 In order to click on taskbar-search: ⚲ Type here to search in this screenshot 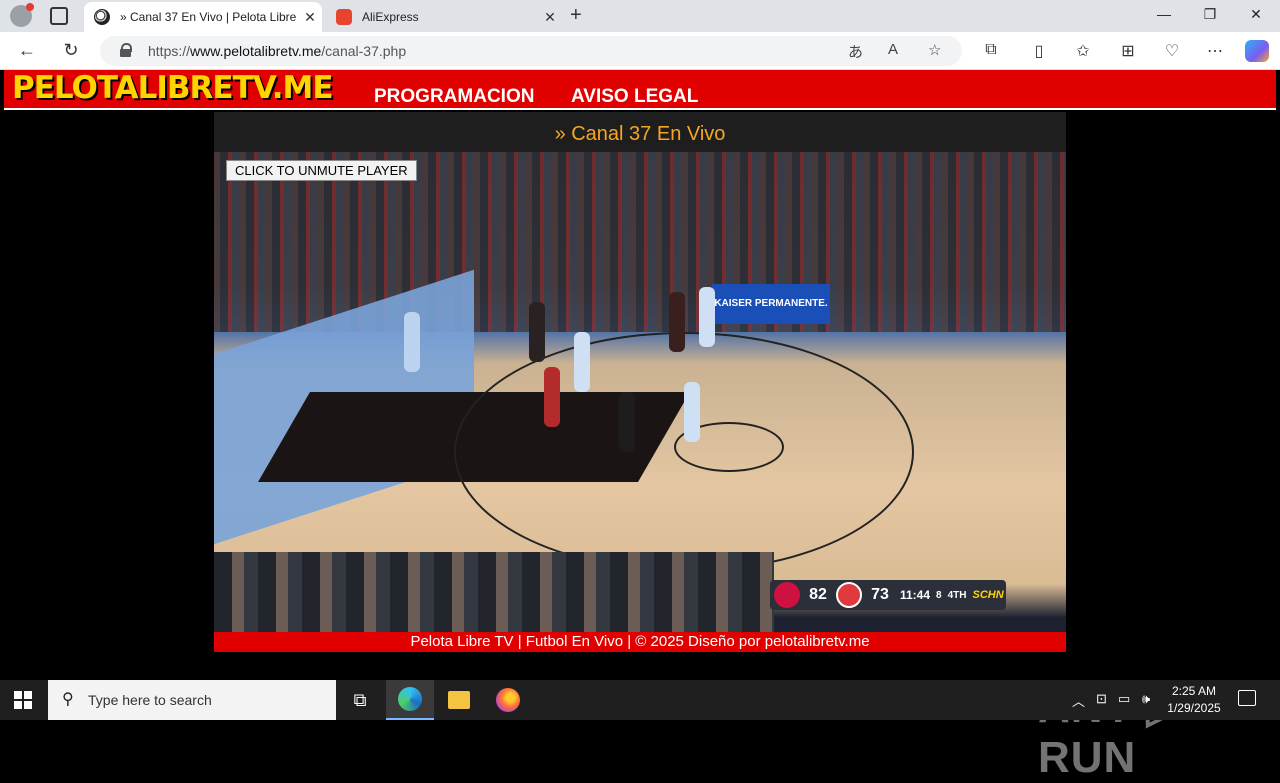, I will do `click(192, 700)`.